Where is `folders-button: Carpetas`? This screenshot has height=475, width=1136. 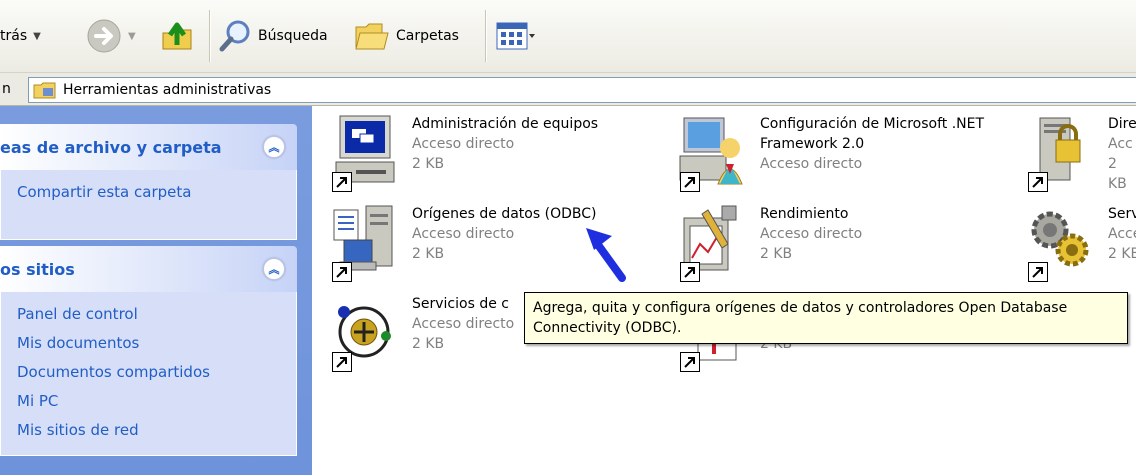
folders-button: Carpetas is located at coordinates (406, 36).